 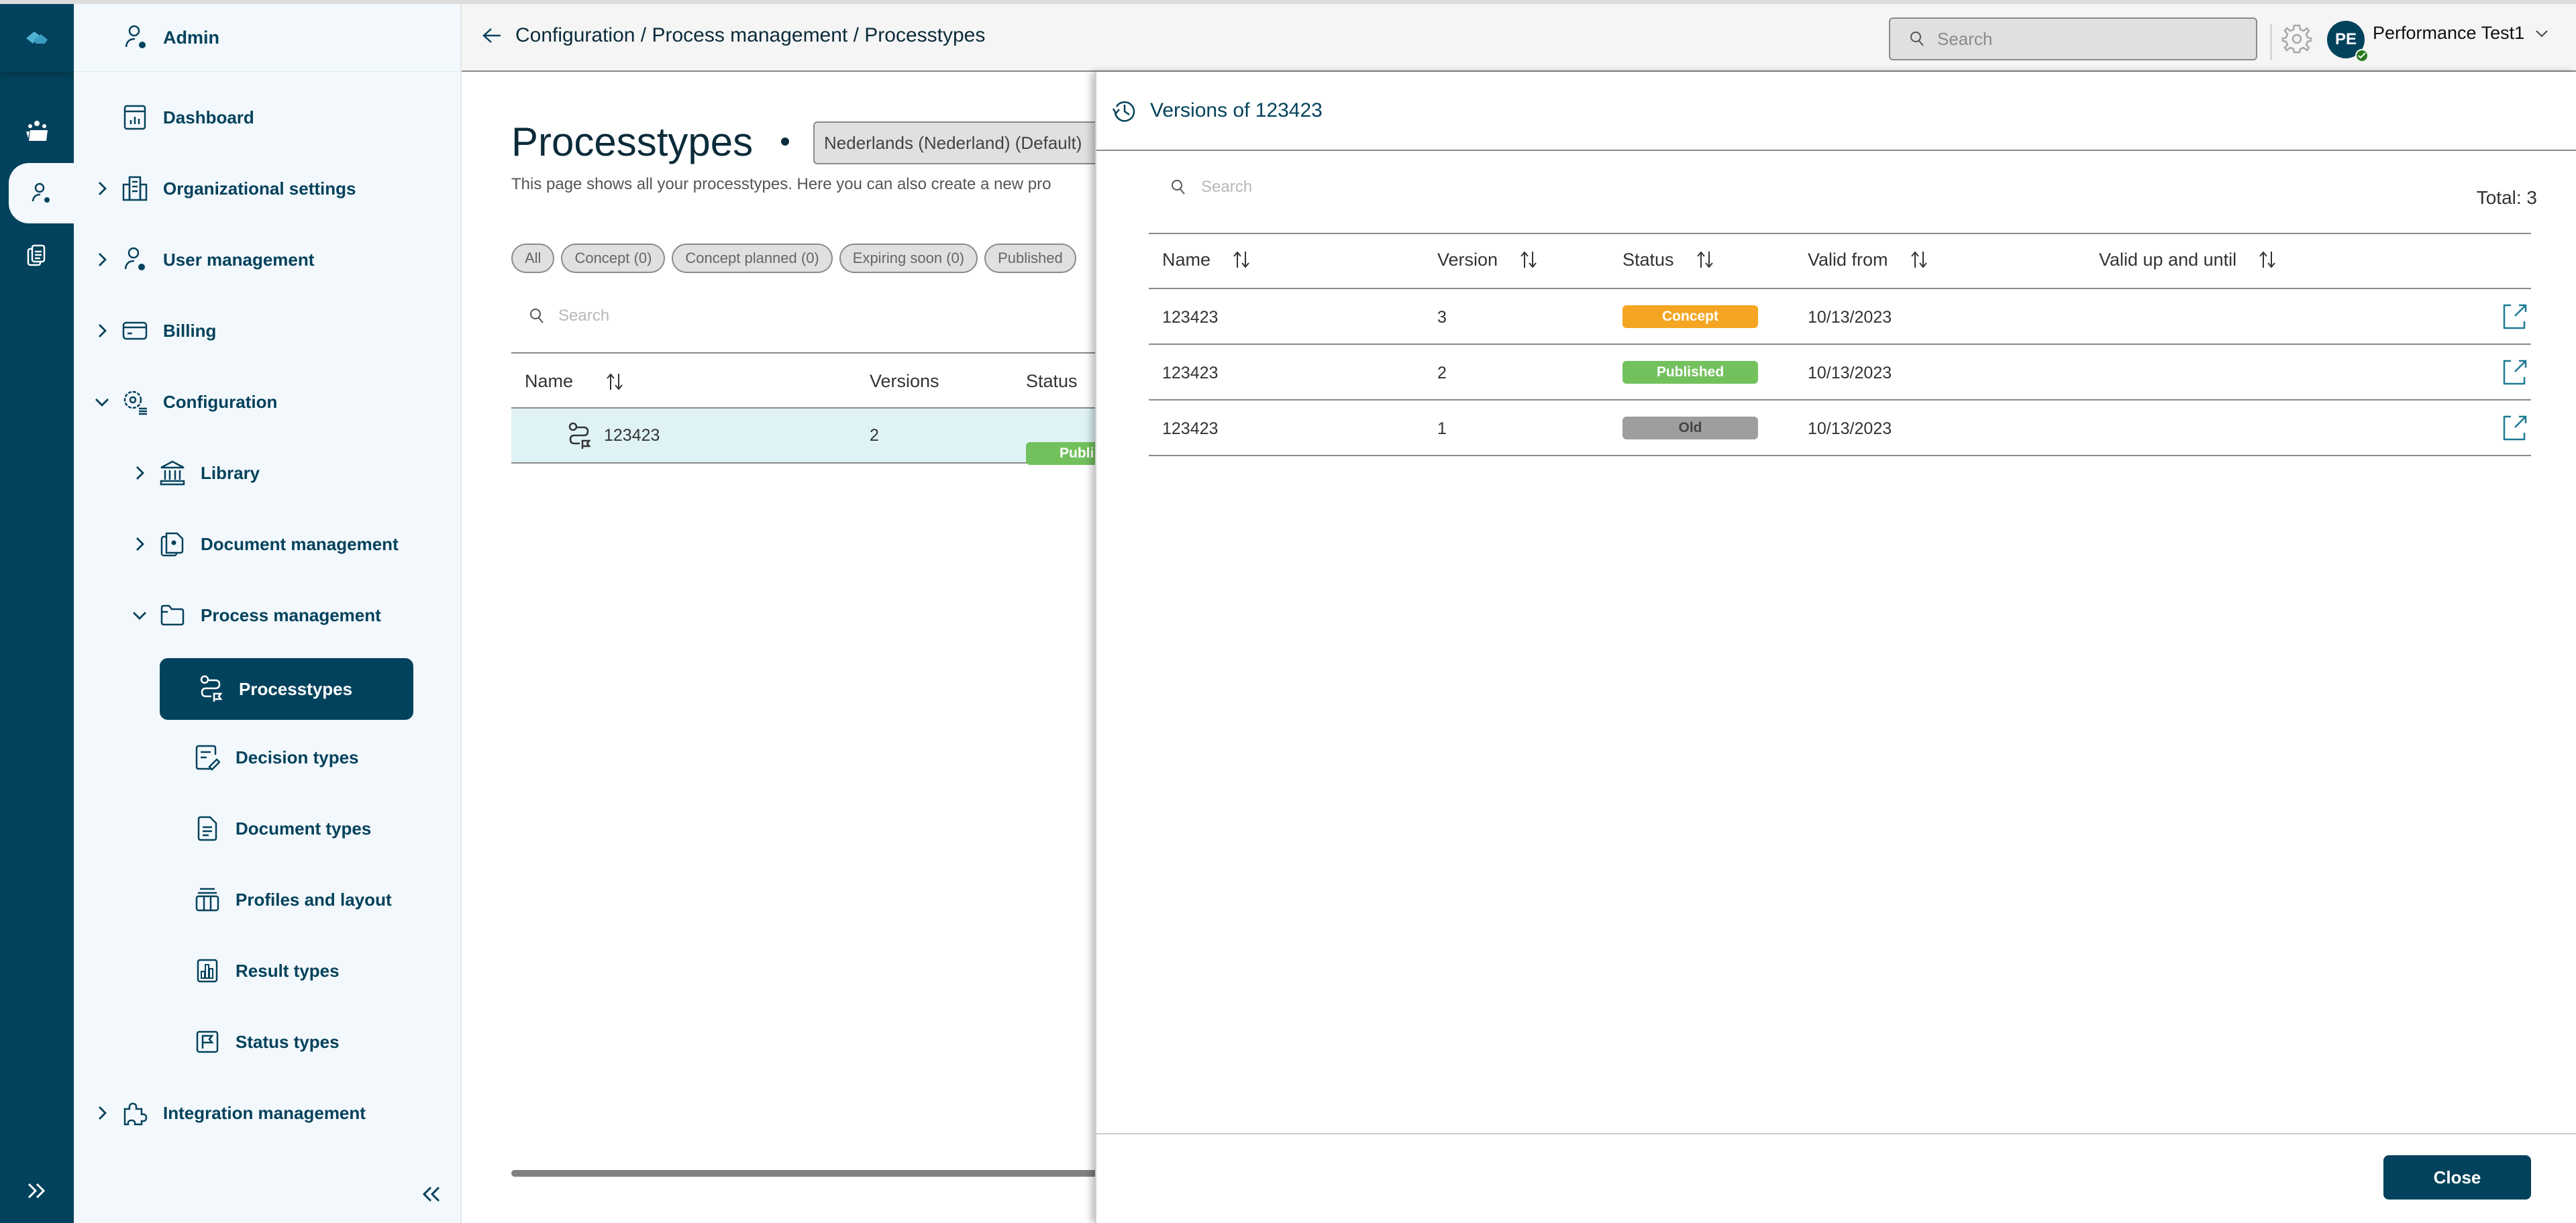 I want to click on sidebar-item-profiles-and-layout: Profiles and layout, so click(x=275, y=899).